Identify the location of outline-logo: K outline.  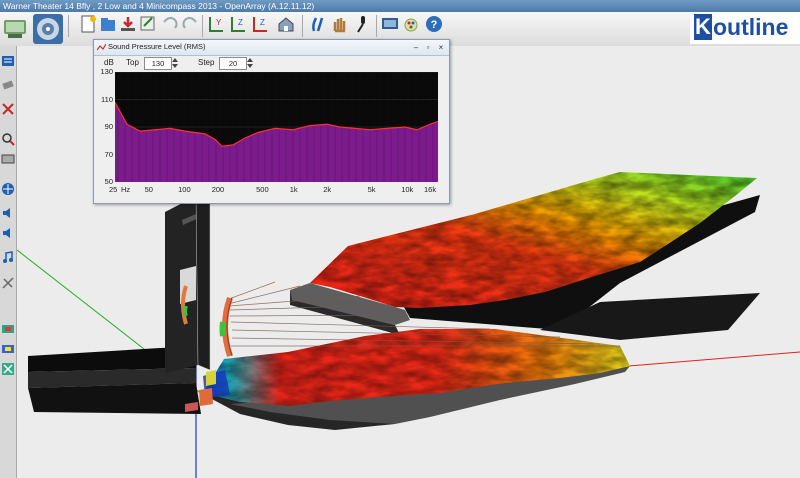
(745, 28).